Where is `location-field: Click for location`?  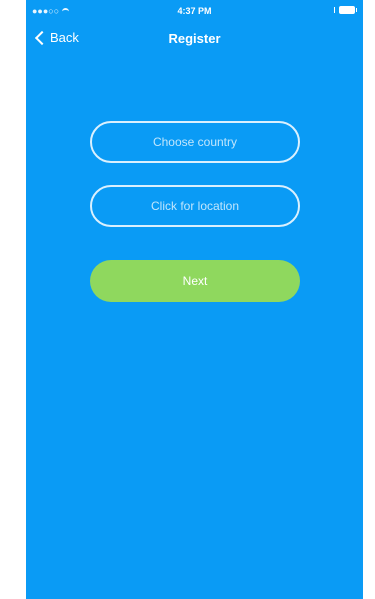 location-field: Click for location is located at coordinates (195, 206).